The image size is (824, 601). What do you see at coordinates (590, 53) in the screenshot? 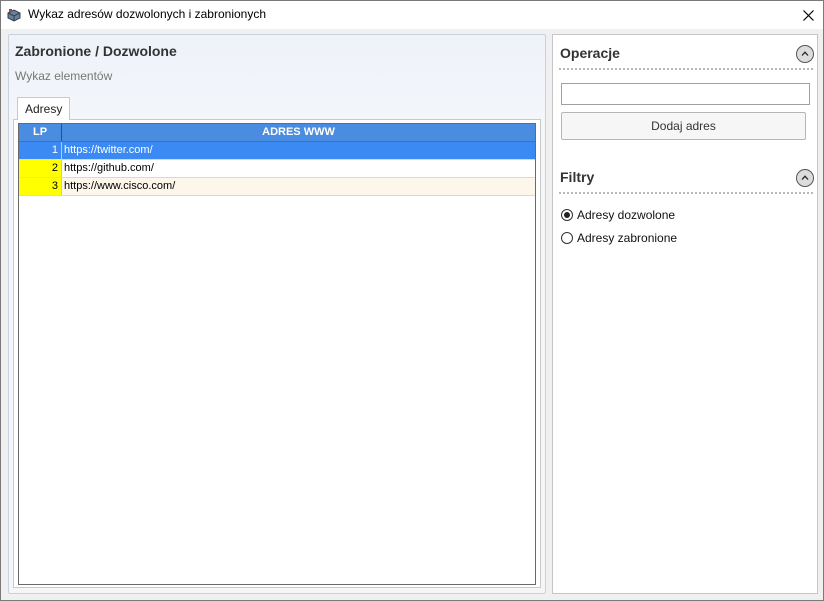
I see `operations-title: Operacje` at bounding box center [590, 53].